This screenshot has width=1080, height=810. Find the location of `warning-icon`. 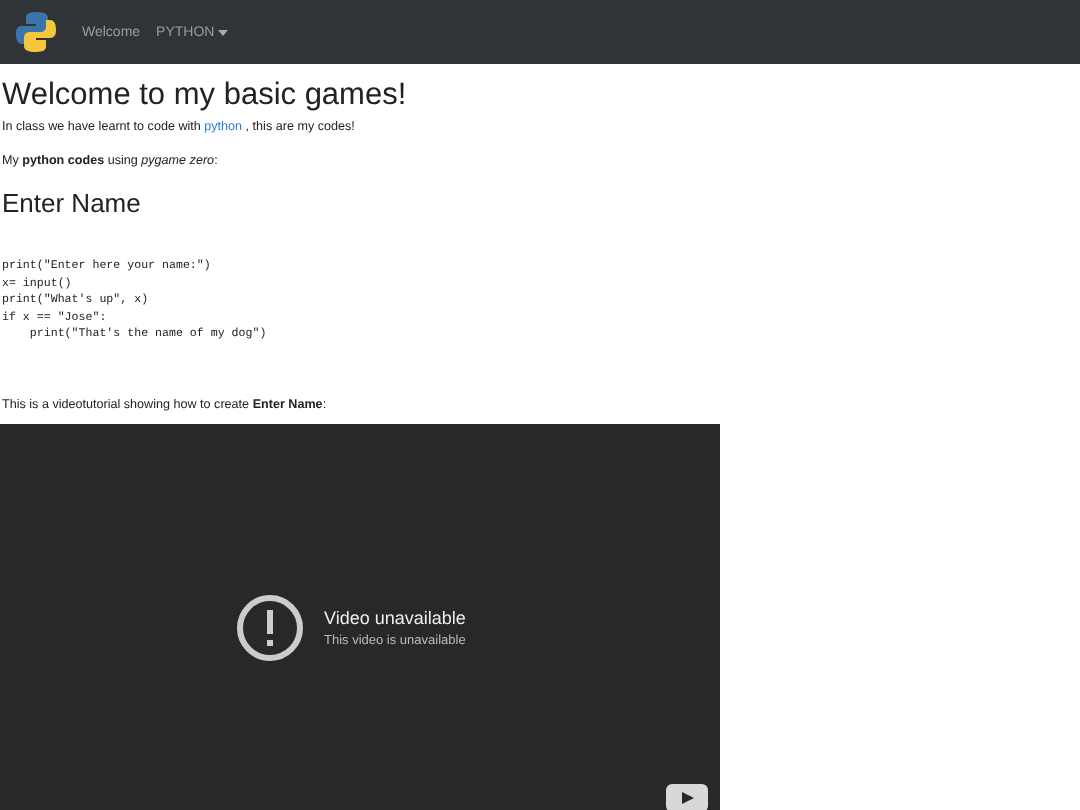

warning-icon is located at coordinates (270, 627).